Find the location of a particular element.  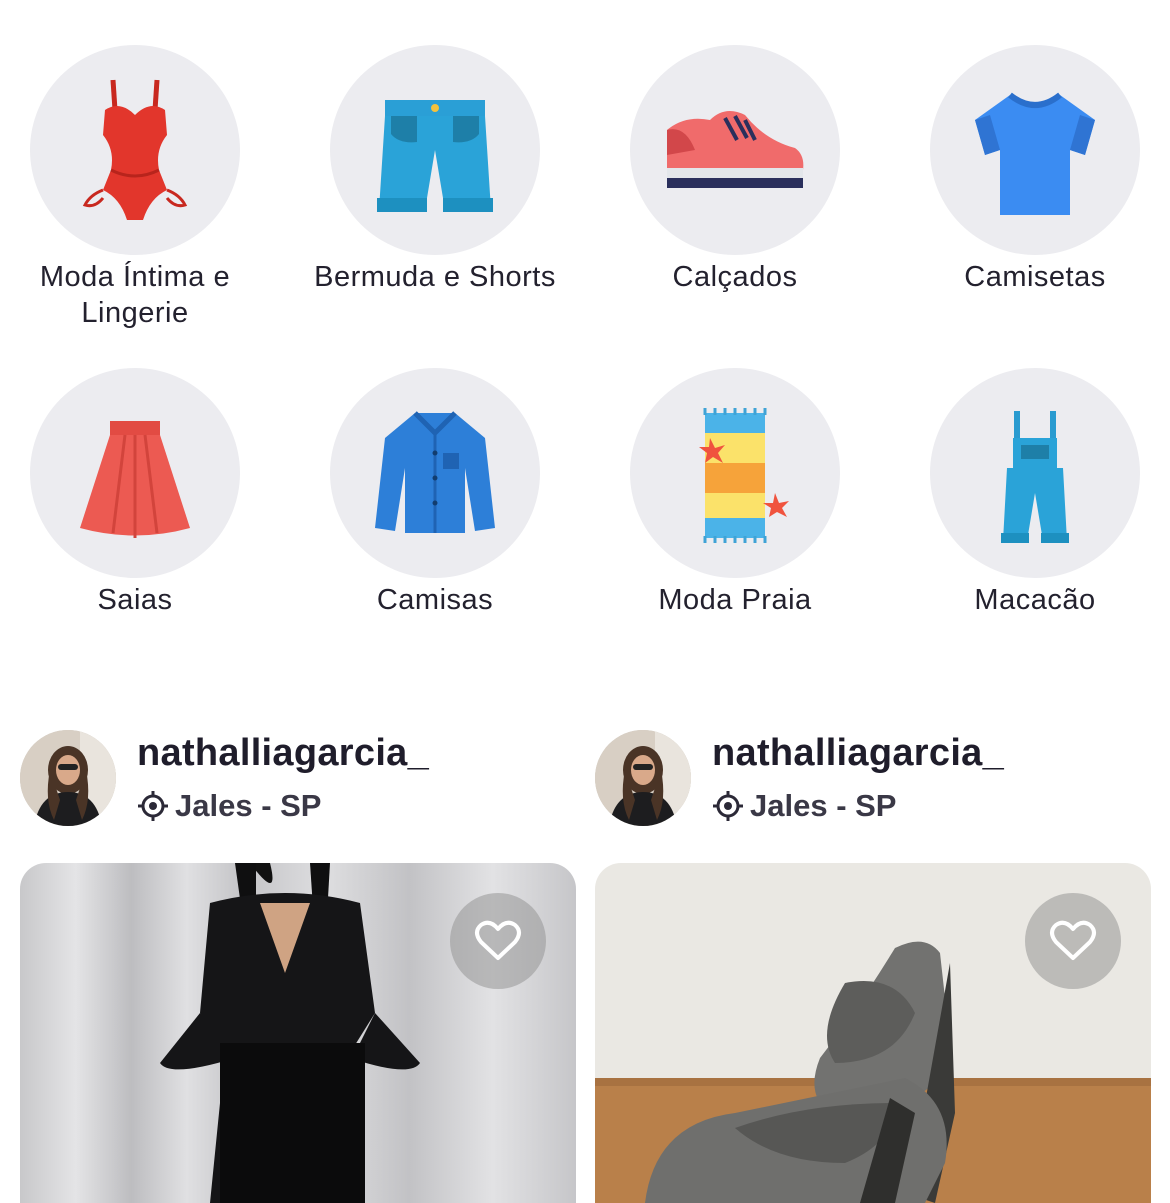

category-label: Camisas is located at coordinates (435, 600).